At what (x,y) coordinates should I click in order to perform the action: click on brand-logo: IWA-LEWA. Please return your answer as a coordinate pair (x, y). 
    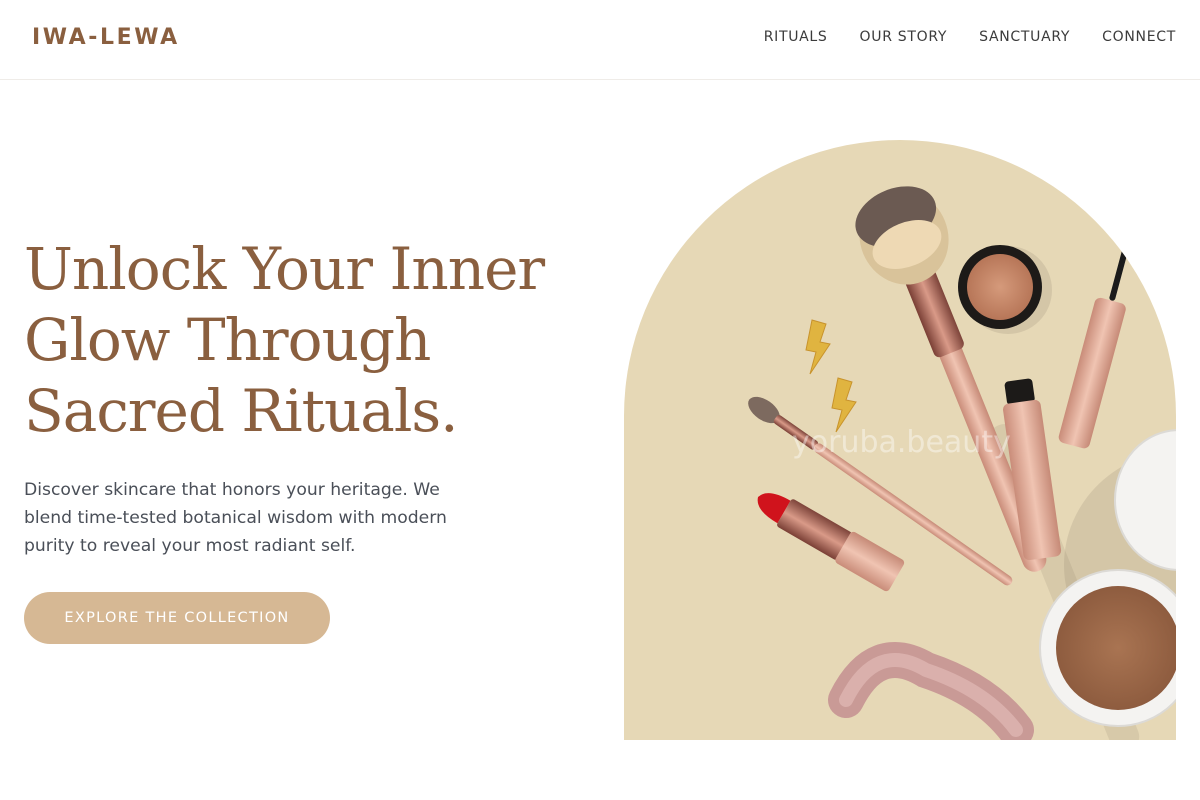
    Looking at the image, I should click on (106, 37).